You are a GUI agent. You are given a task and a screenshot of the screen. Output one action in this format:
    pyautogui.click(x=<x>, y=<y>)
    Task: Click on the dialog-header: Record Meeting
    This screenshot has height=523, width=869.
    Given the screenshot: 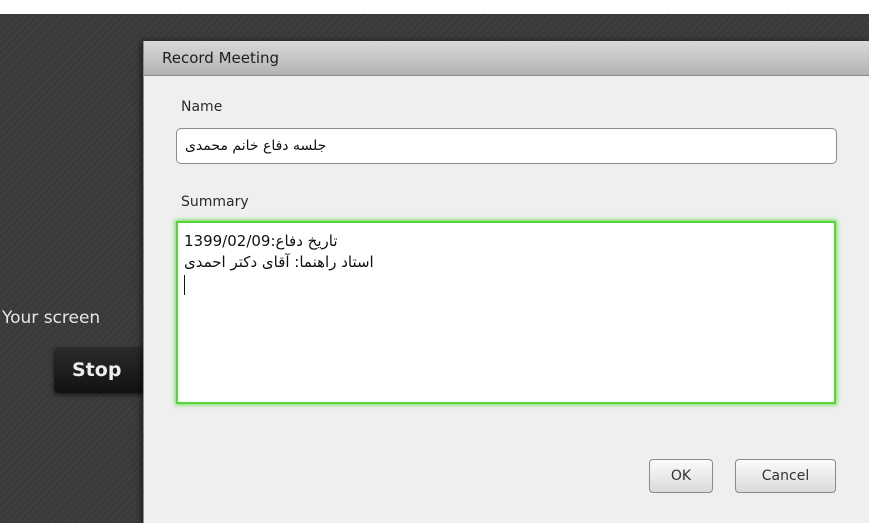 What is the action you would take?
    pyautogui.click(x=506, y=58)
    